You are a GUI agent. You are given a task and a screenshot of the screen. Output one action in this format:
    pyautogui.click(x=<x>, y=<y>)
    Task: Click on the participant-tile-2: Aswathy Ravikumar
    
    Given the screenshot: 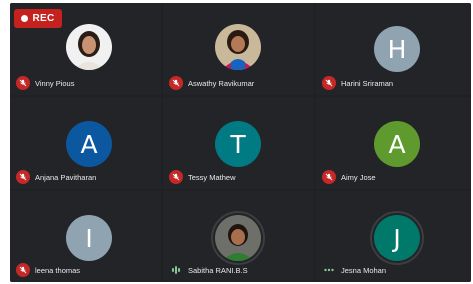 What is the action you would take?
    pyautogui.click(x=238, y=49)
    